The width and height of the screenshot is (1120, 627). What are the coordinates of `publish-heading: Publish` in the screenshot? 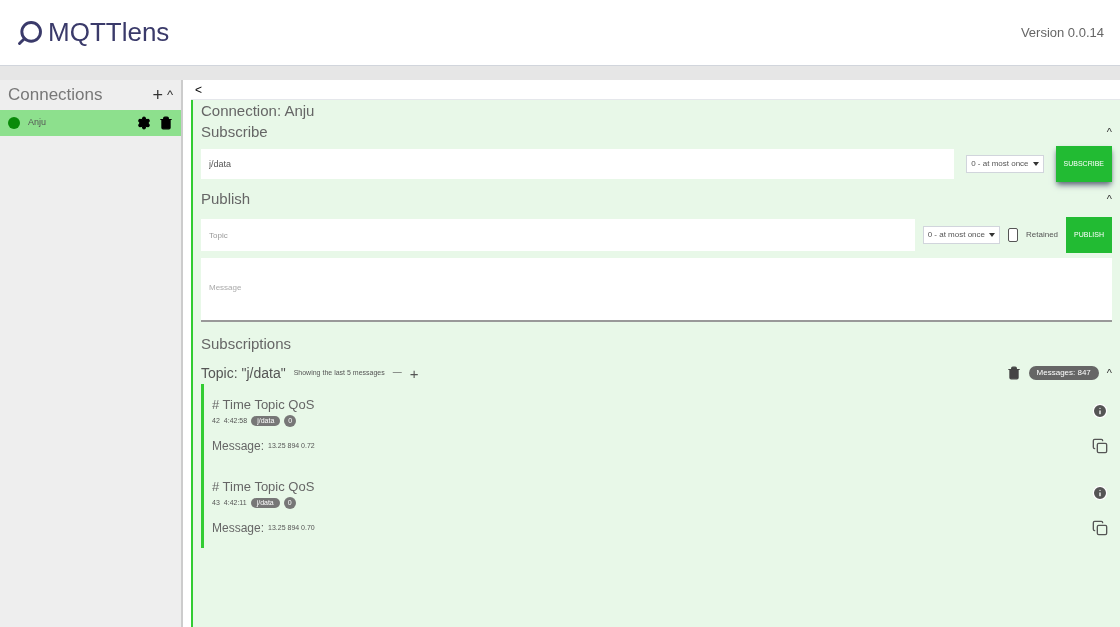 It's located at (226, 198).